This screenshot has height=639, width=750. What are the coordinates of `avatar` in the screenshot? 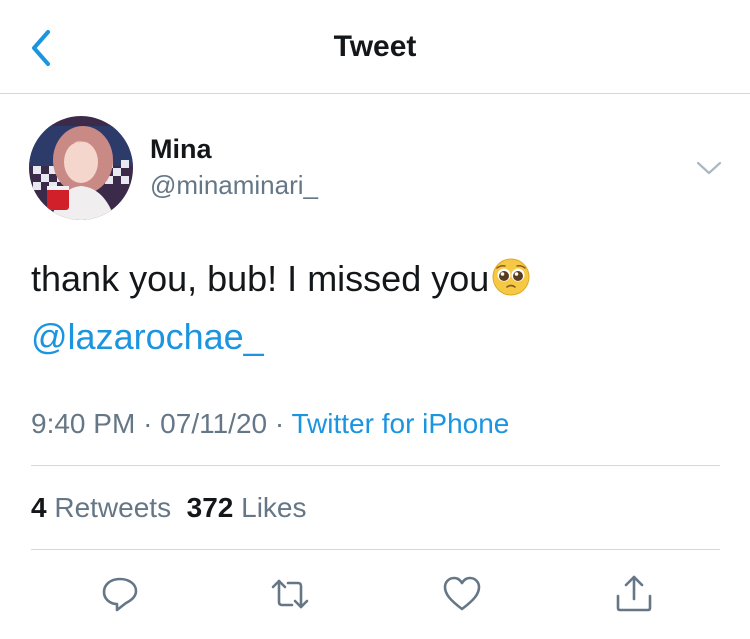 It's located at (81, 168).